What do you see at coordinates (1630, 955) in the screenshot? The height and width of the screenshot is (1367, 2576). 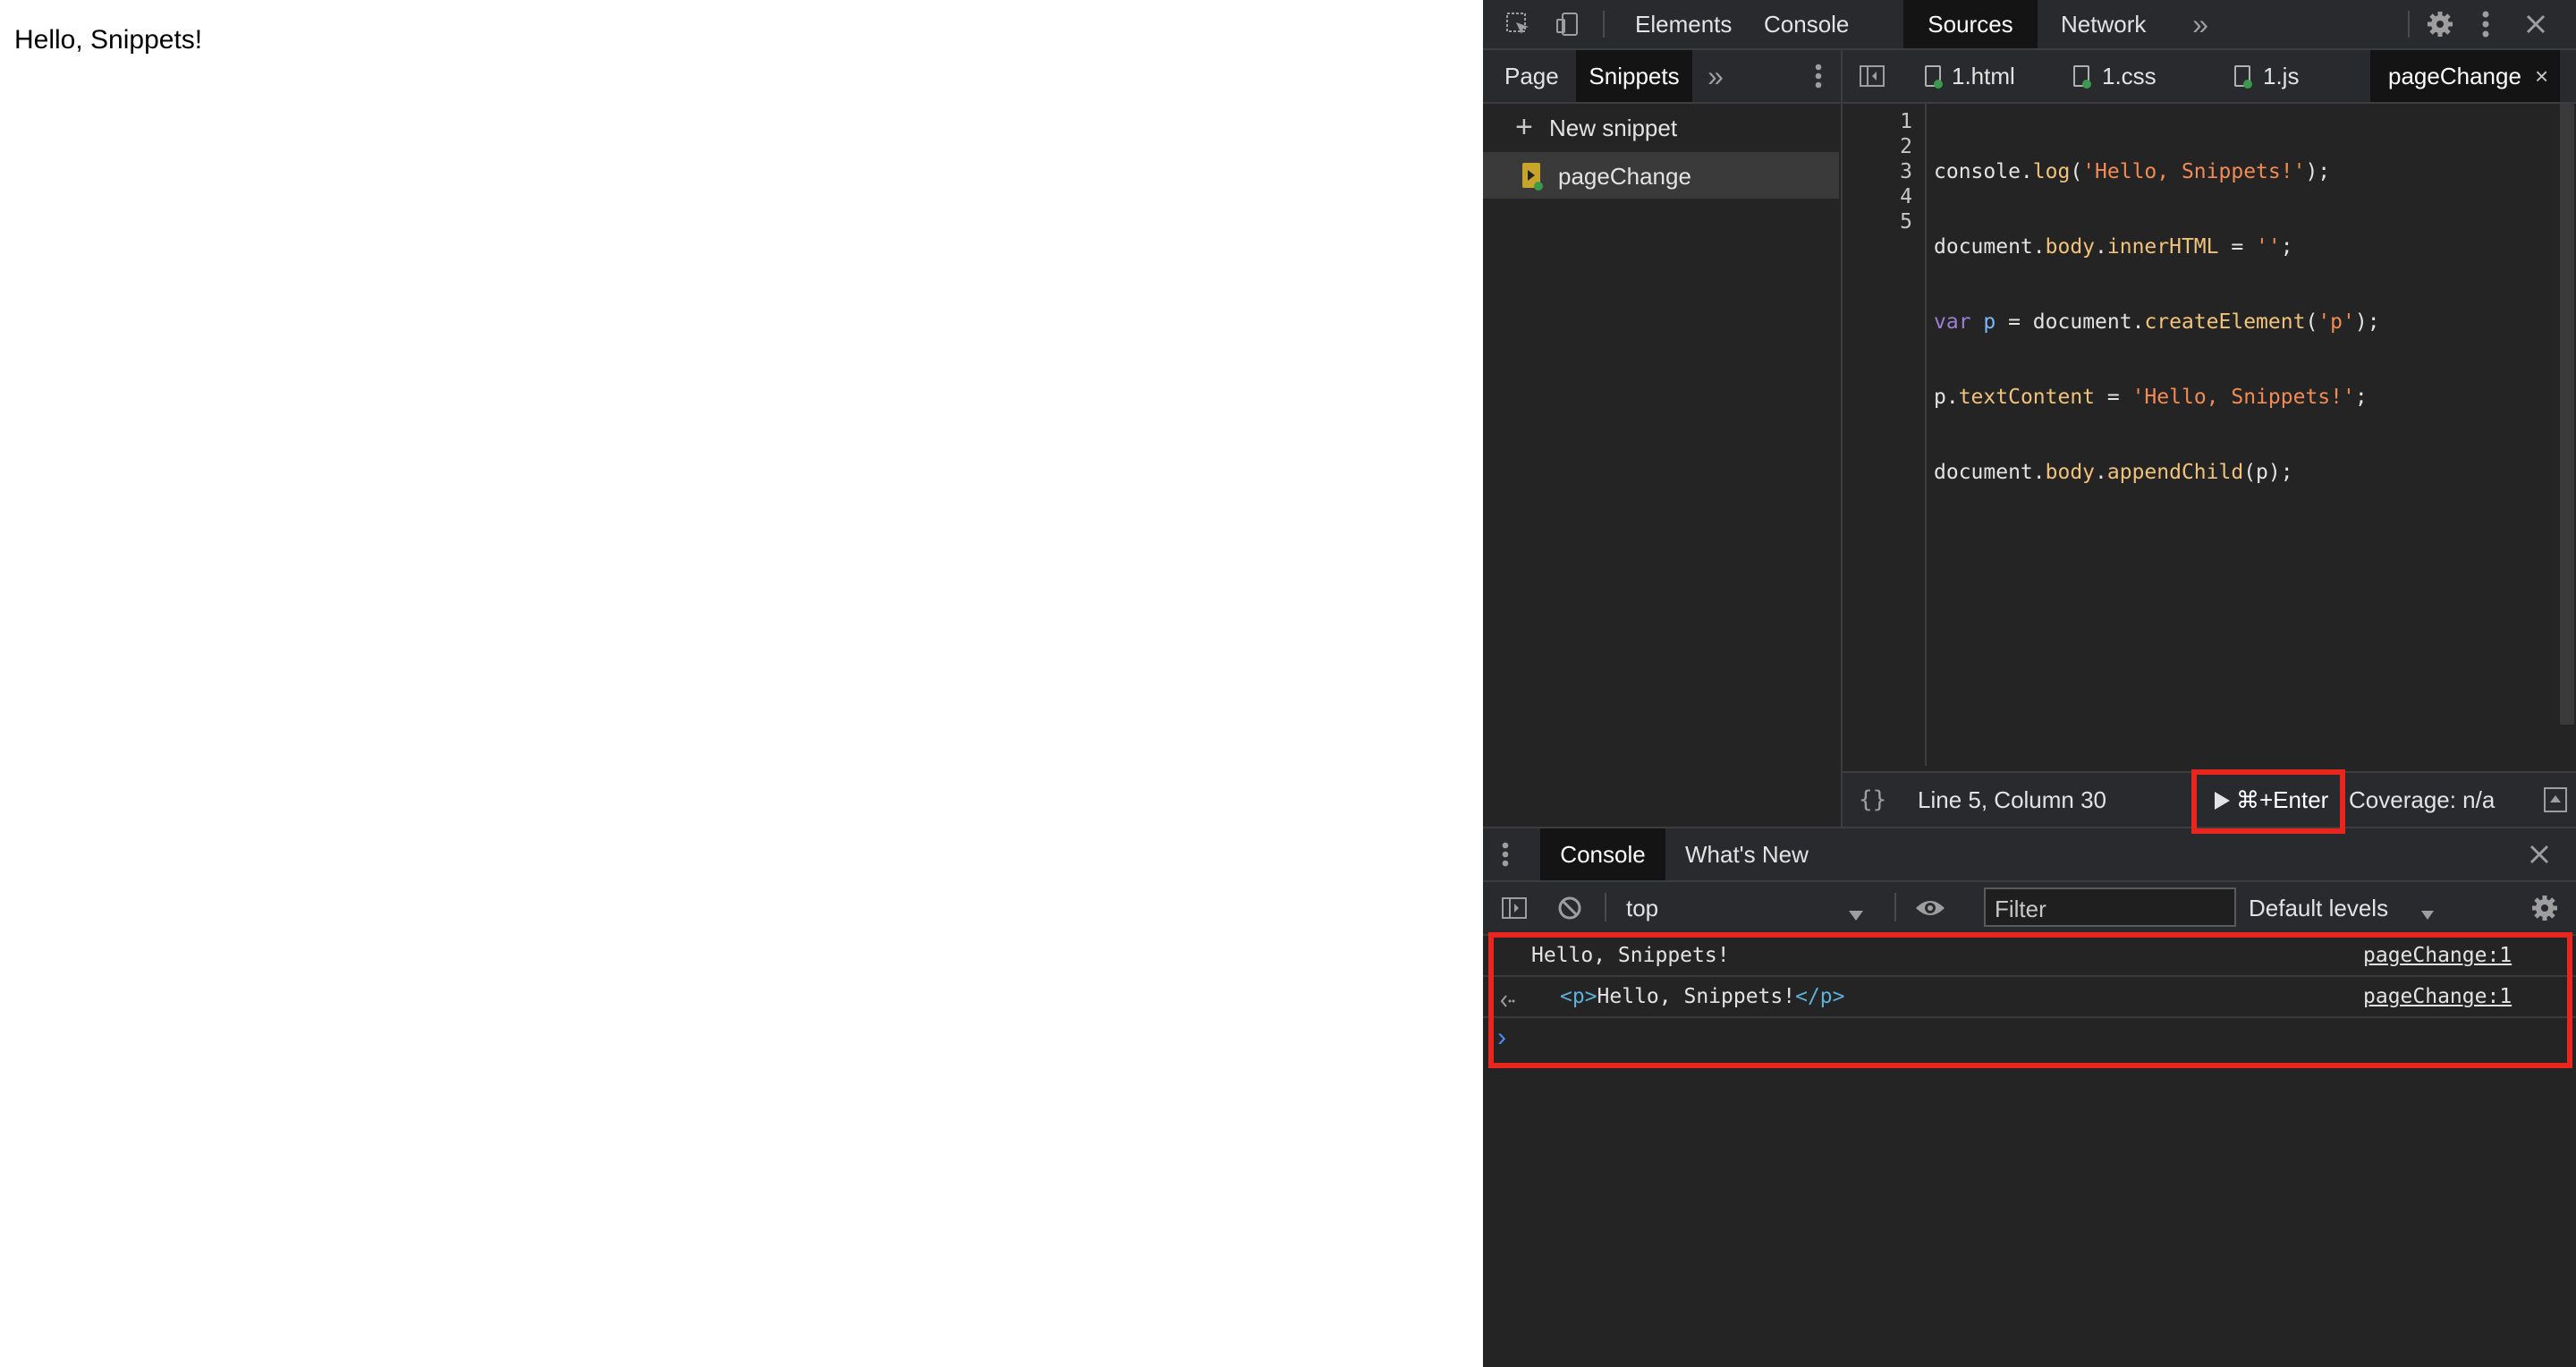 I see `console-message-text: Hello, Snippets!` at bounding box center [1630, 955].